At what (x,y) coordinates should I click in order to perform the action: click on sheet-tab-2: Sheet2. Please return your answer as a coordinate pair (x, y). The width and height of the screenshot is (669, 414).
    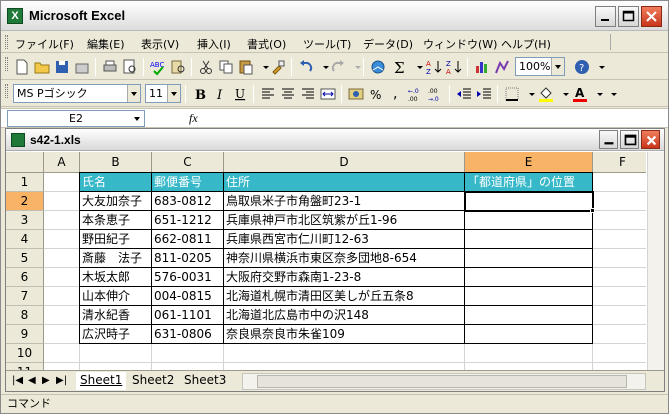
    Looking at the image, I should click on (153, 381).